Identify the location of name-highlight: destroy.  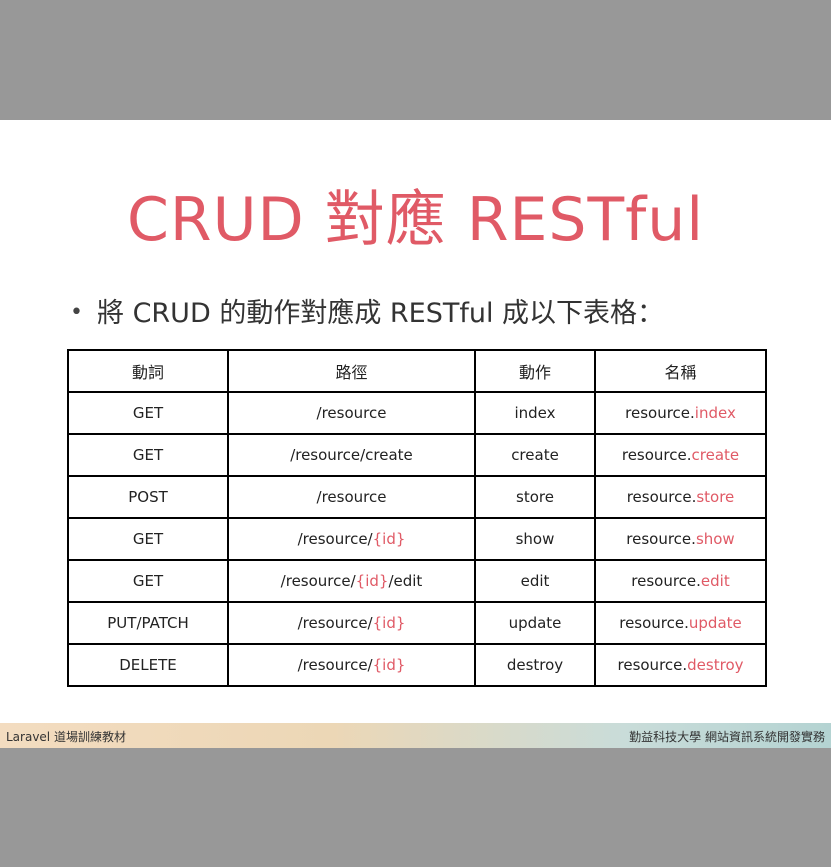
(715, 665).